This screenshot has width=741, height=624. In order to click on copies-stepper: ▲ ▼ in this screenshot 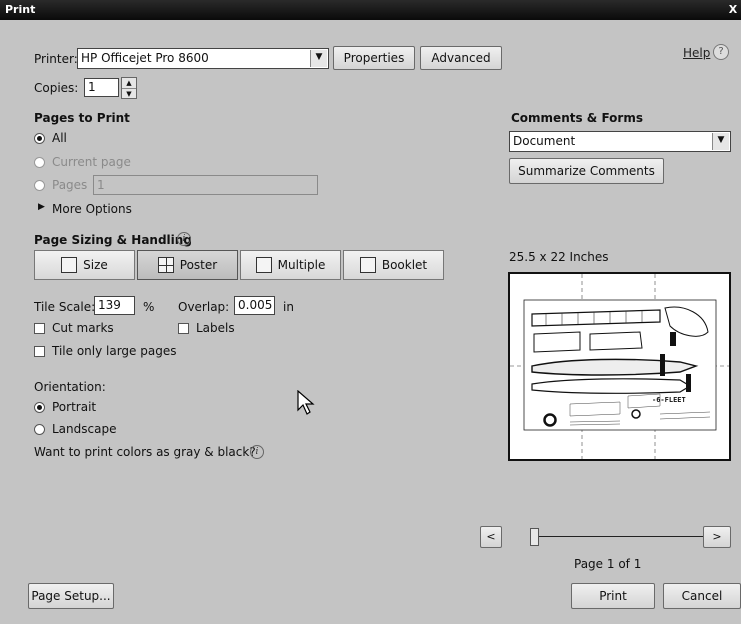, I will do `click(129, 88)`.